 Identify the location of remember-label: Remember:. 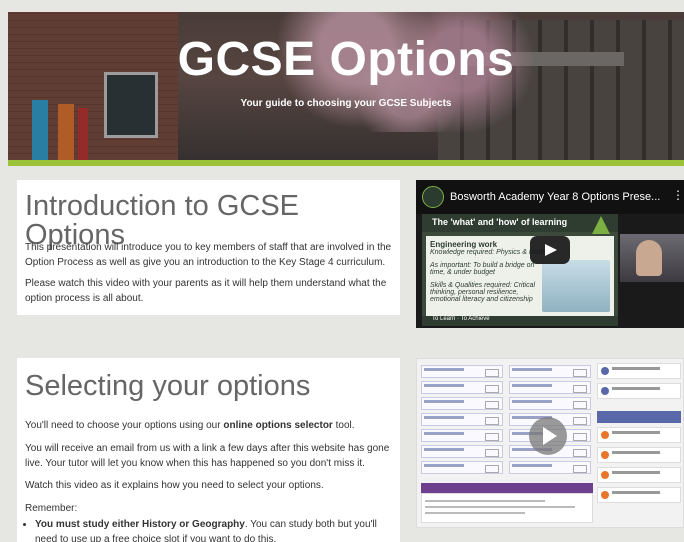
(51, 508).